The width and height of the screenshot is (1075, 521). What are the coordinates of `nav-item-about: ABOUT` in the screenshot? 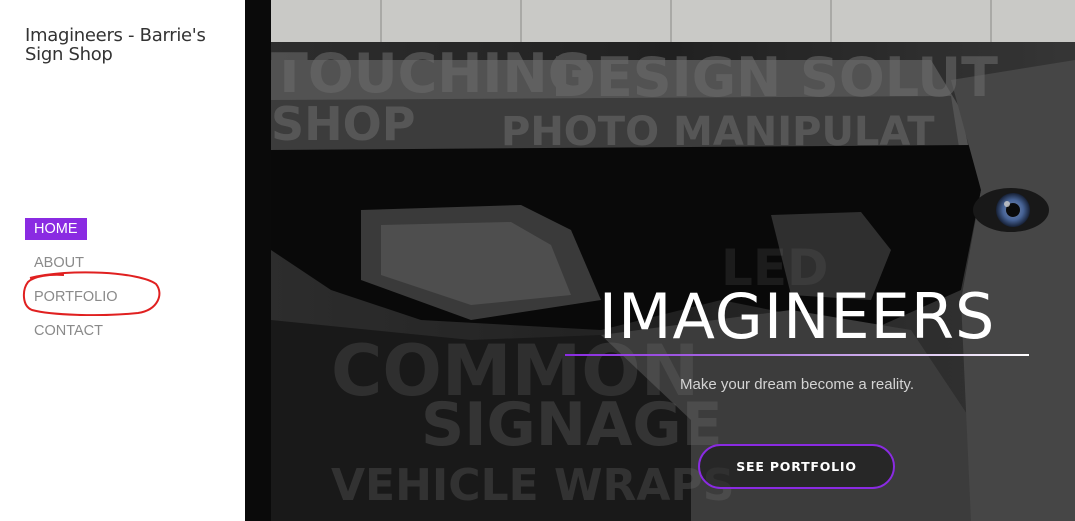 It's located at (59, 263).